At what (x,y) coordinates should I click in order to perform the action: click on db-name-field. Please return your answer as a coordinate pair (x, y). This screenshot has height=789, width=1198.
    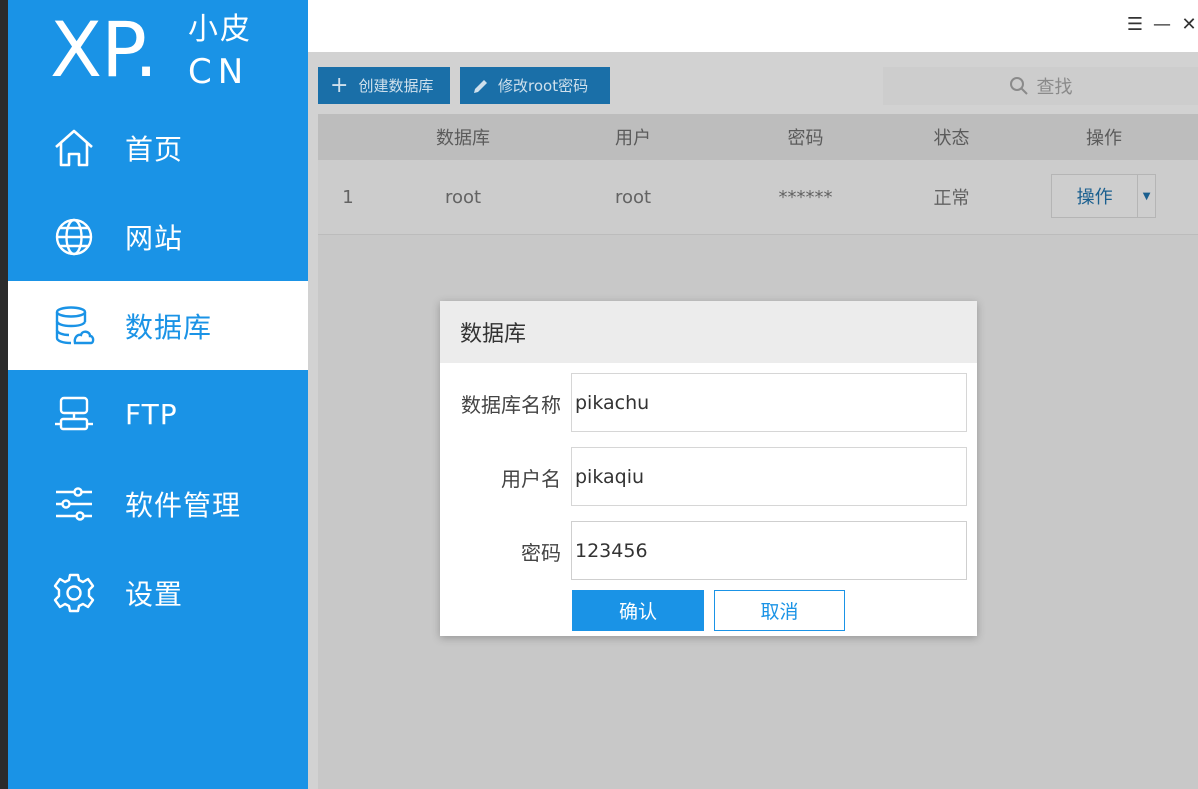
    Looking at the image, I should click on (769, 402).